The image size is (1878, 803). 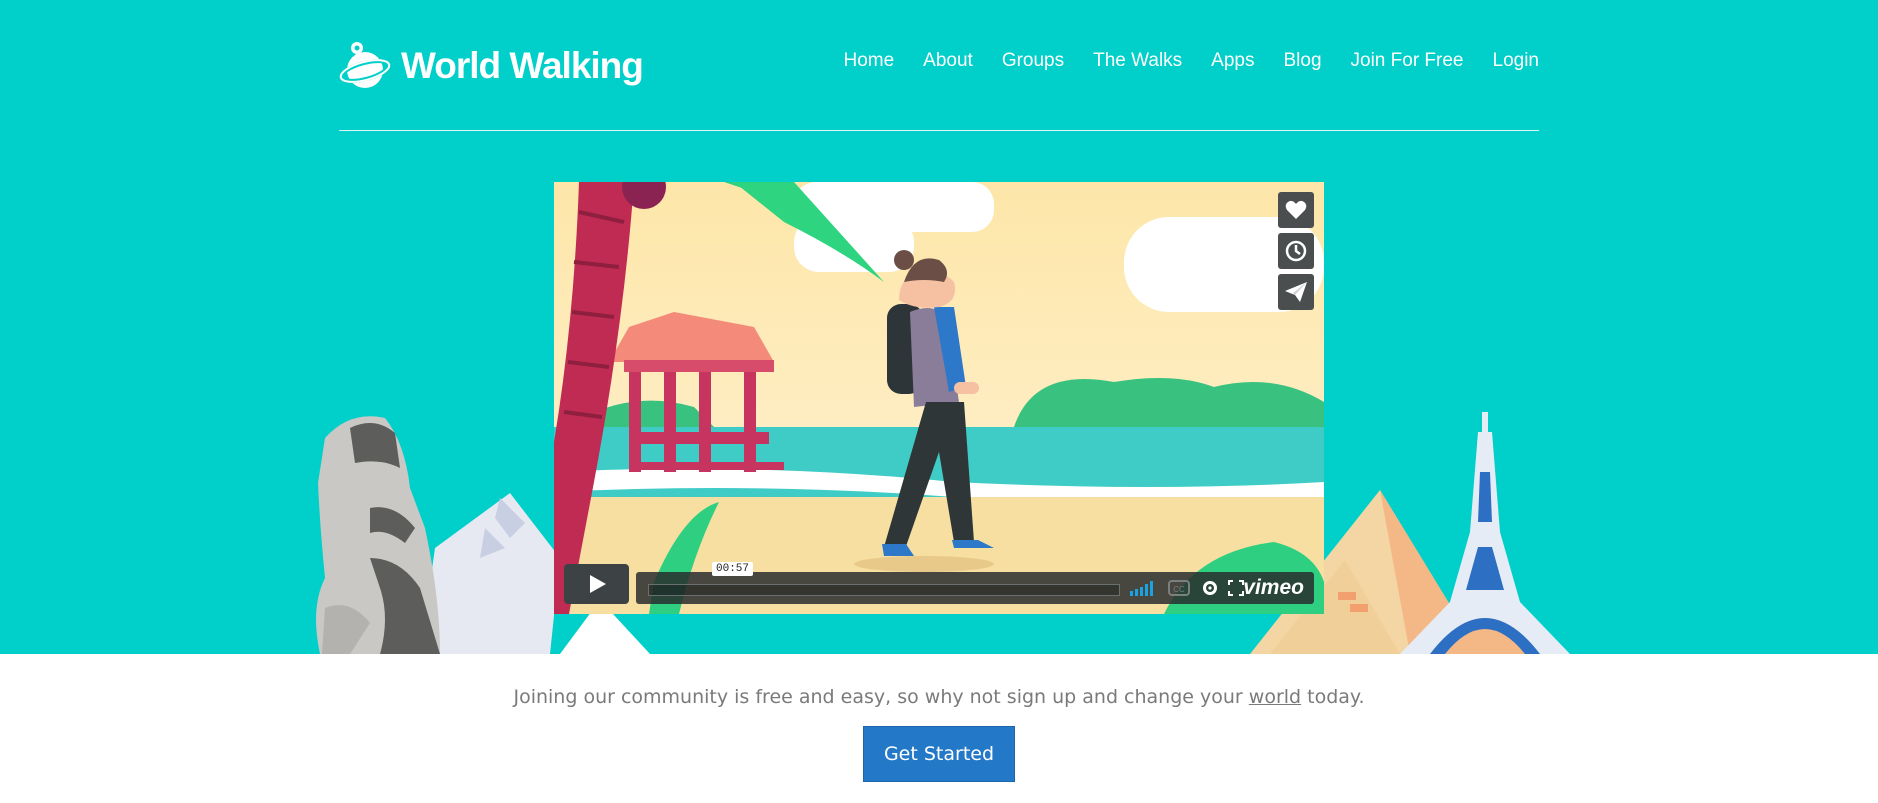 I want to click on control-bar: 00:57 CC vimeo, so click(x=975, y=583).